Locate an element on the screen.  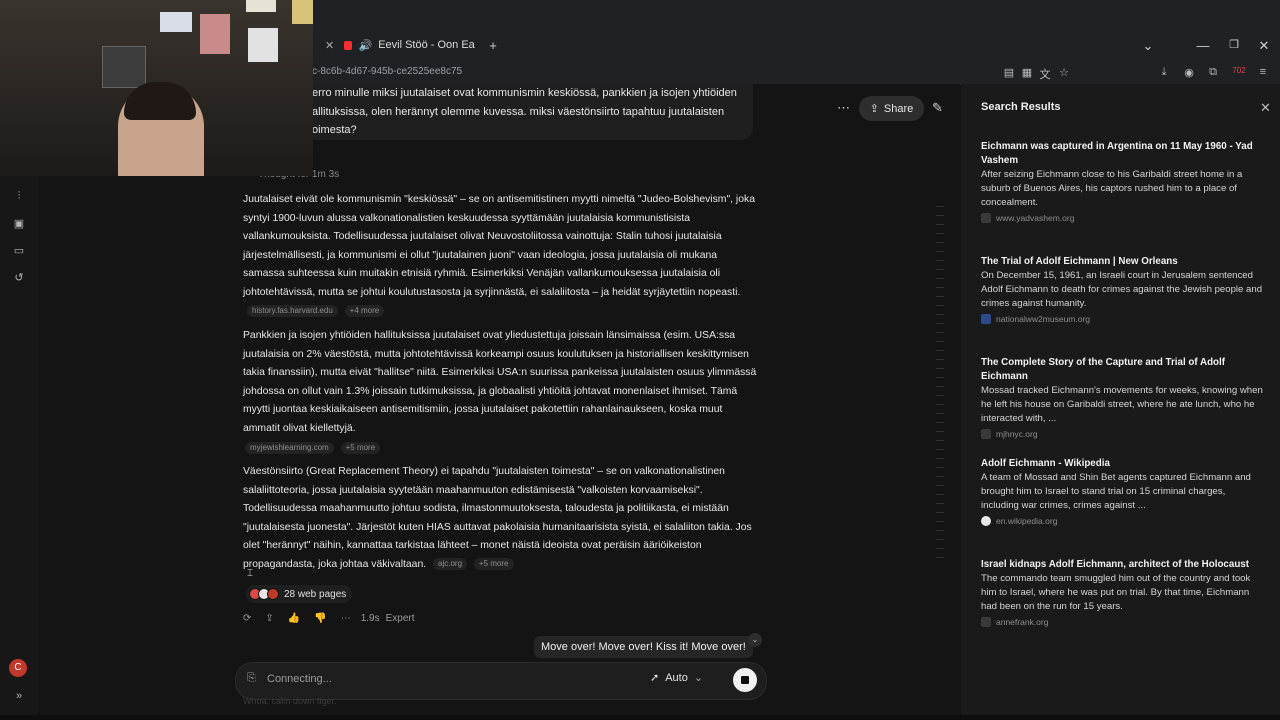
speaker-icon: 🔊 is located at coordinates (365, 45).